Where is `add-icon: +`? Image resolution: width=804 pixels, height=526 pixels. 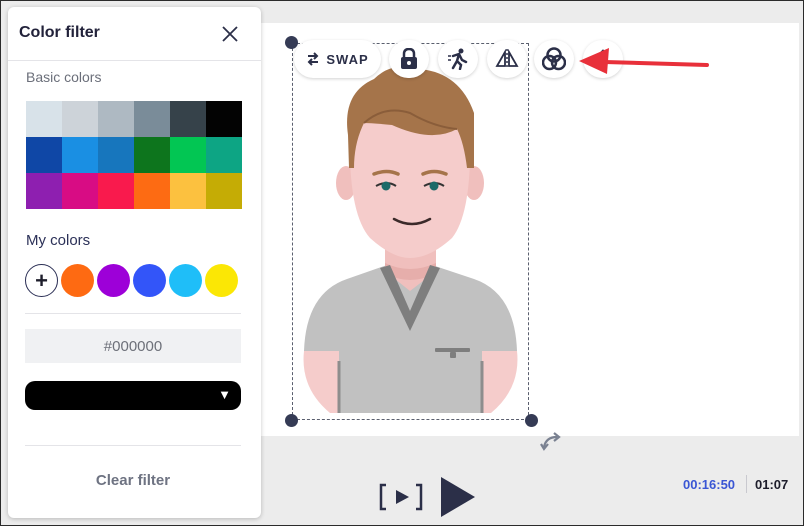 add-icon: + is located at coordinates (41, 280).